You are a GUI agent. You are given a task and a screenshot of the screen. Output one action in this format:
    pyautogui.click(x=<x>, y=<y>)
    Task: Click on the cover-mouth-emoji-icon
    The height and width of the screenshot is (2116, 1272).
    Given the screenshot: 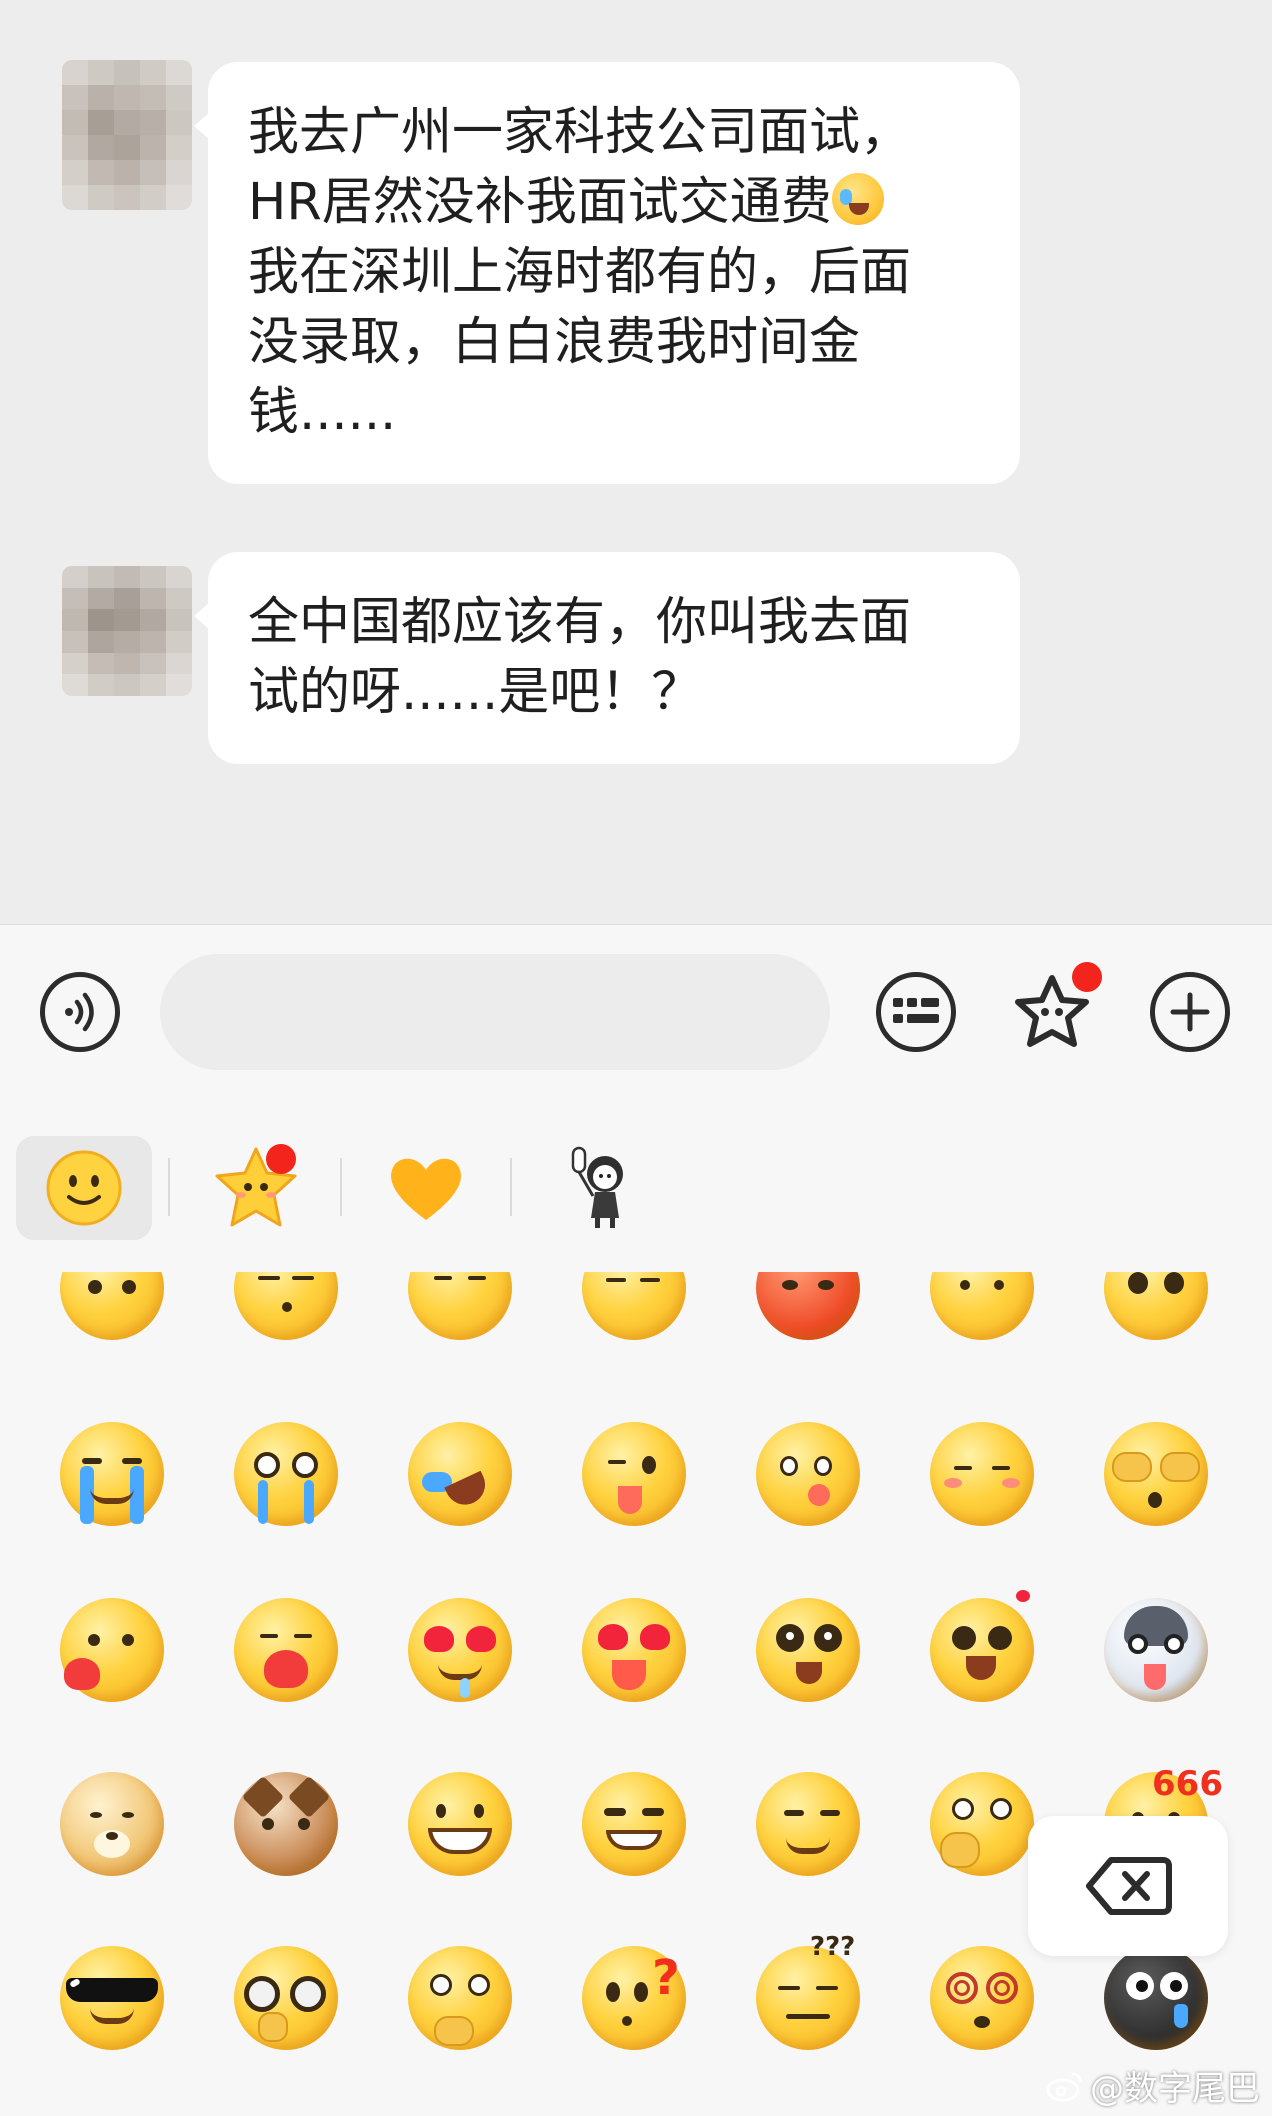 What is the action you would take?
    pyautogui.click(x=982, y=1824)
    